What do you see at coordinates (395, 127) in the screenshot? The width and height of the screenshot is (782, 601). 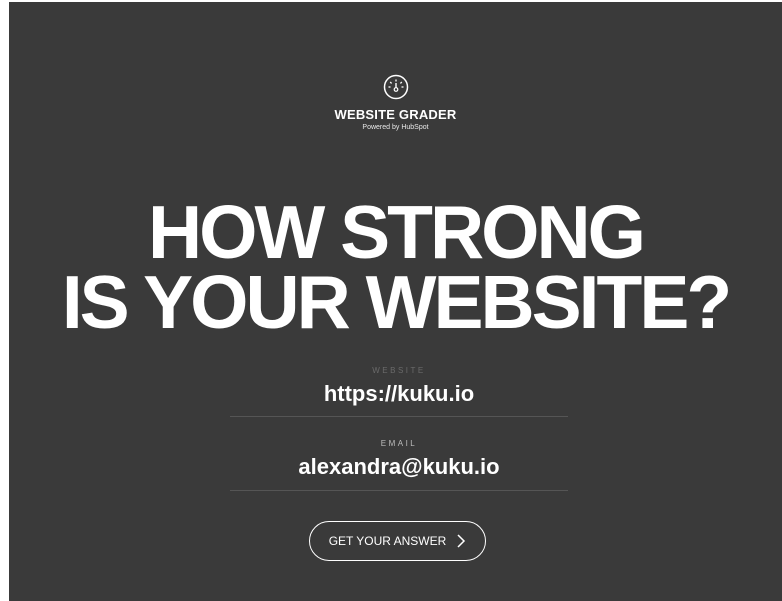 I see `logo-subtitle: Powered by HubSpot` at bounding box center [395, 127].